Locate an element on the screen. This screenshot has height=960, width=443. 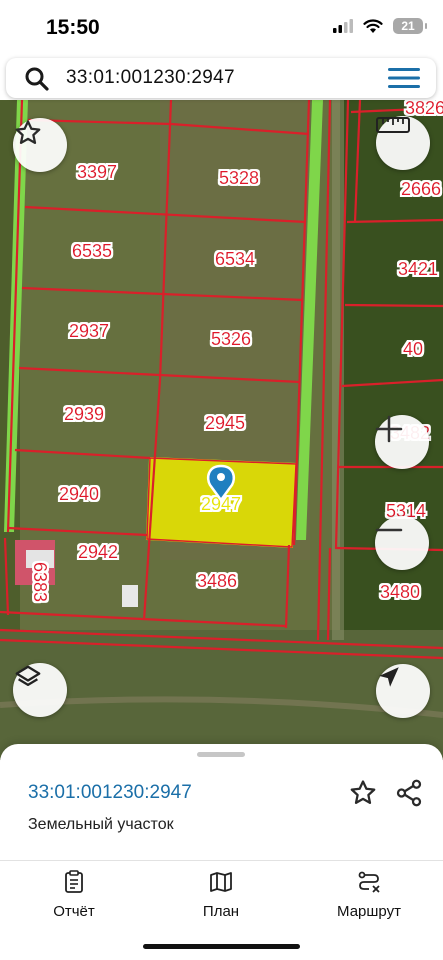
parcel-label: 2940 is located at coordinates (79, 494).